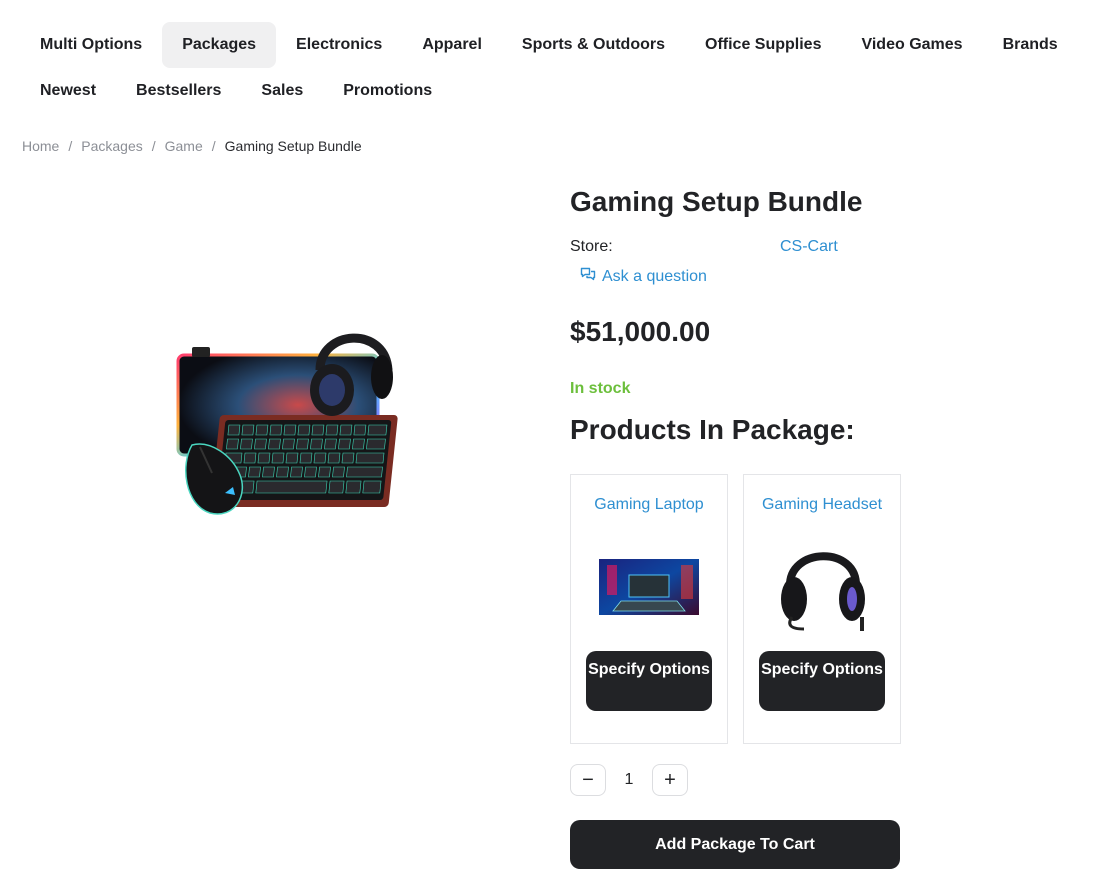 Image resolution: width=1120 pixels, height=880 pixels. I want to click on package-item-card: Gaming Laptop Specify Options, so click(649, 609).